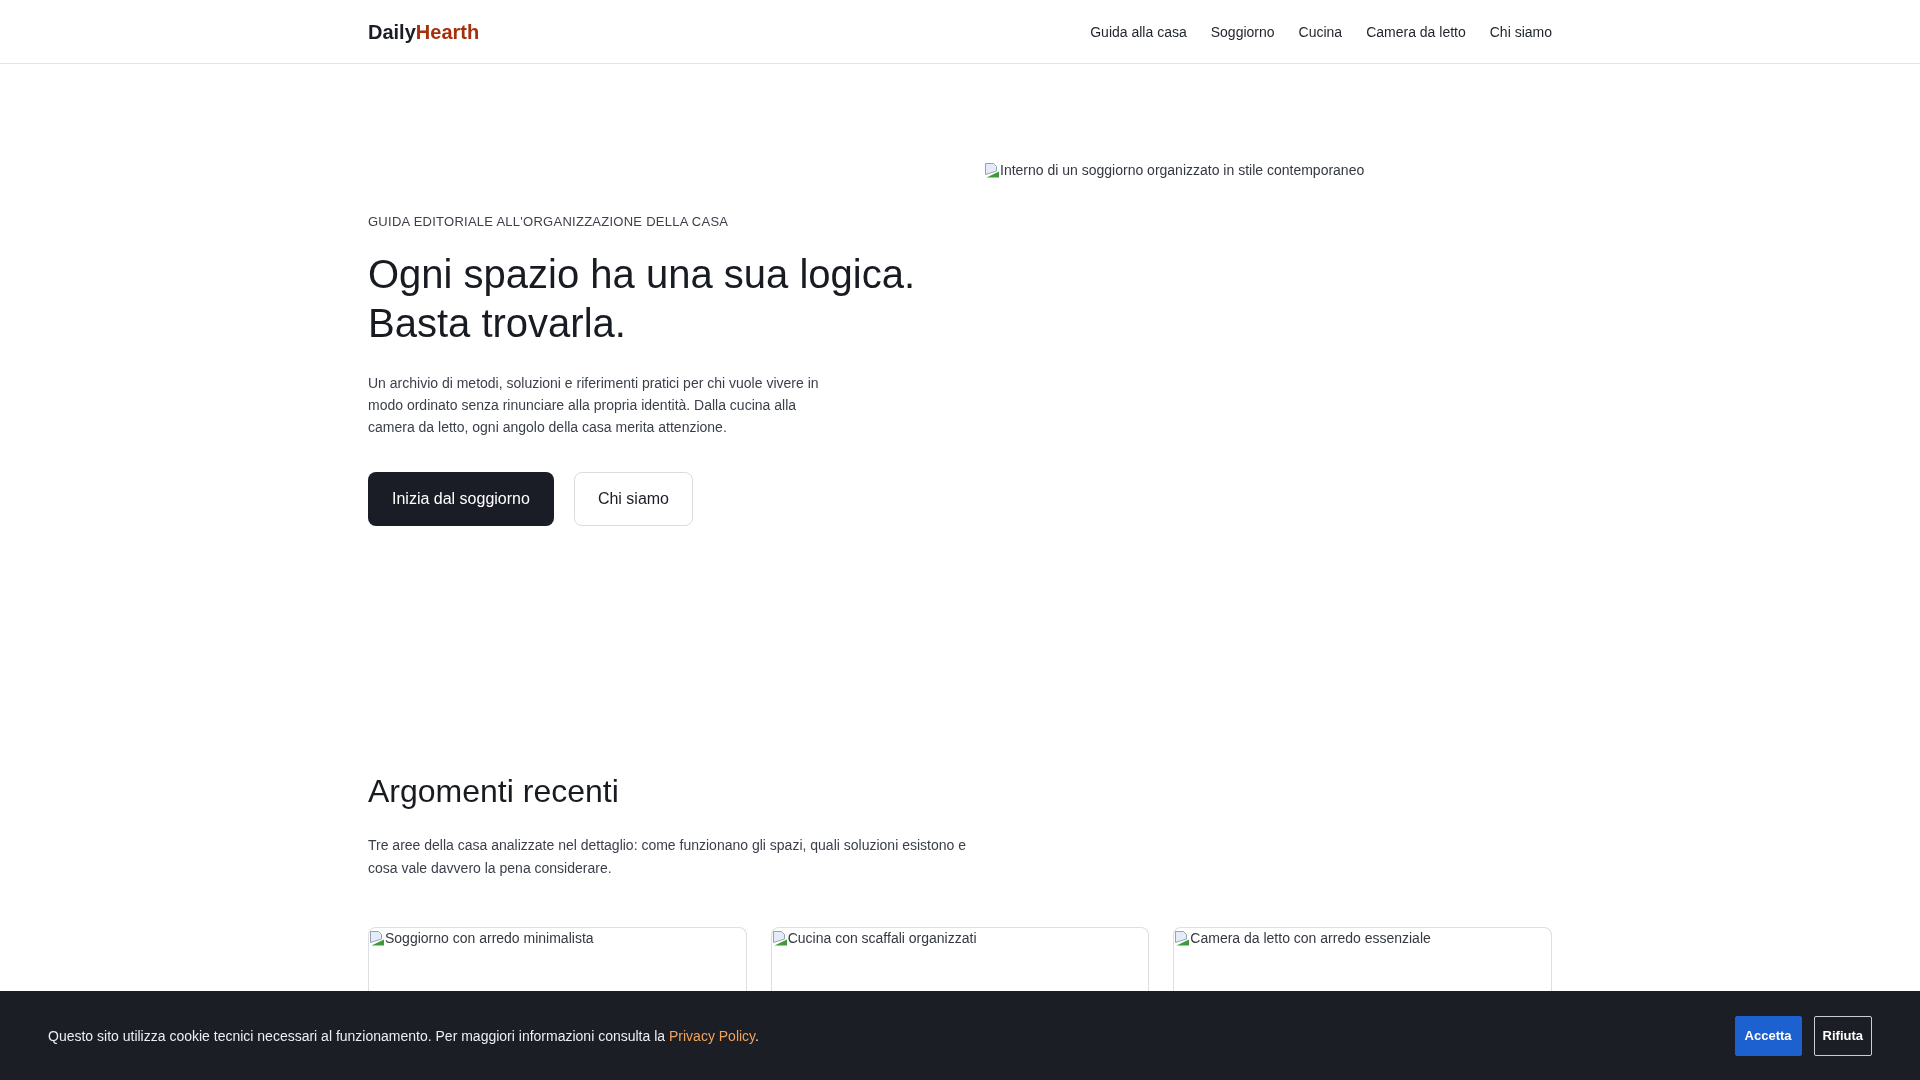 The image size is (1920, 1080). Describe the element at coordinates (403, 1036) in the screenshot. I see `cookie-notice-text: Questo sito utilizza cookie tecnici necessari al funzionamento. Per maggiori informazioni consulta la Privacy Policy.` at that location.